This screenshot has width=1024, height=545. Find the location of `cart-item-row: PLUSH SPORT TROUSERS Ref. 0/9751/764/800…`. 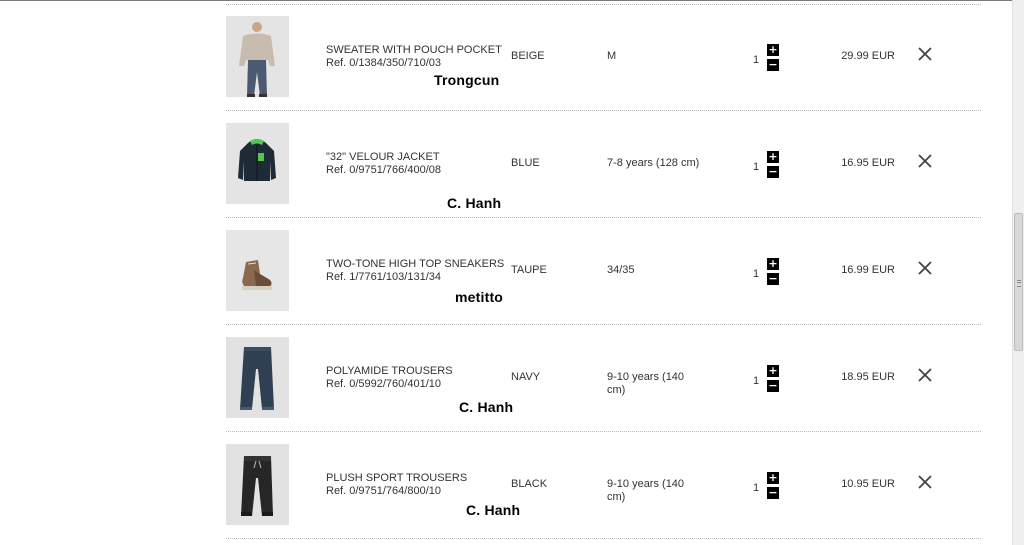

cart-item-row: PLUSH SPORT TROUSERS Ref. 0/9751/764/800… is located at coordinates (603, 485).